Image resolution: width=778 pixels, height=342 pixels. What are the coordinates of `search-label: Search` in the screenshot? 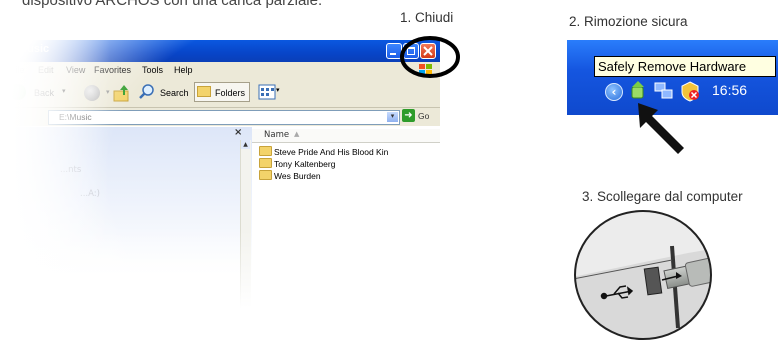 It's located at (174, 93).